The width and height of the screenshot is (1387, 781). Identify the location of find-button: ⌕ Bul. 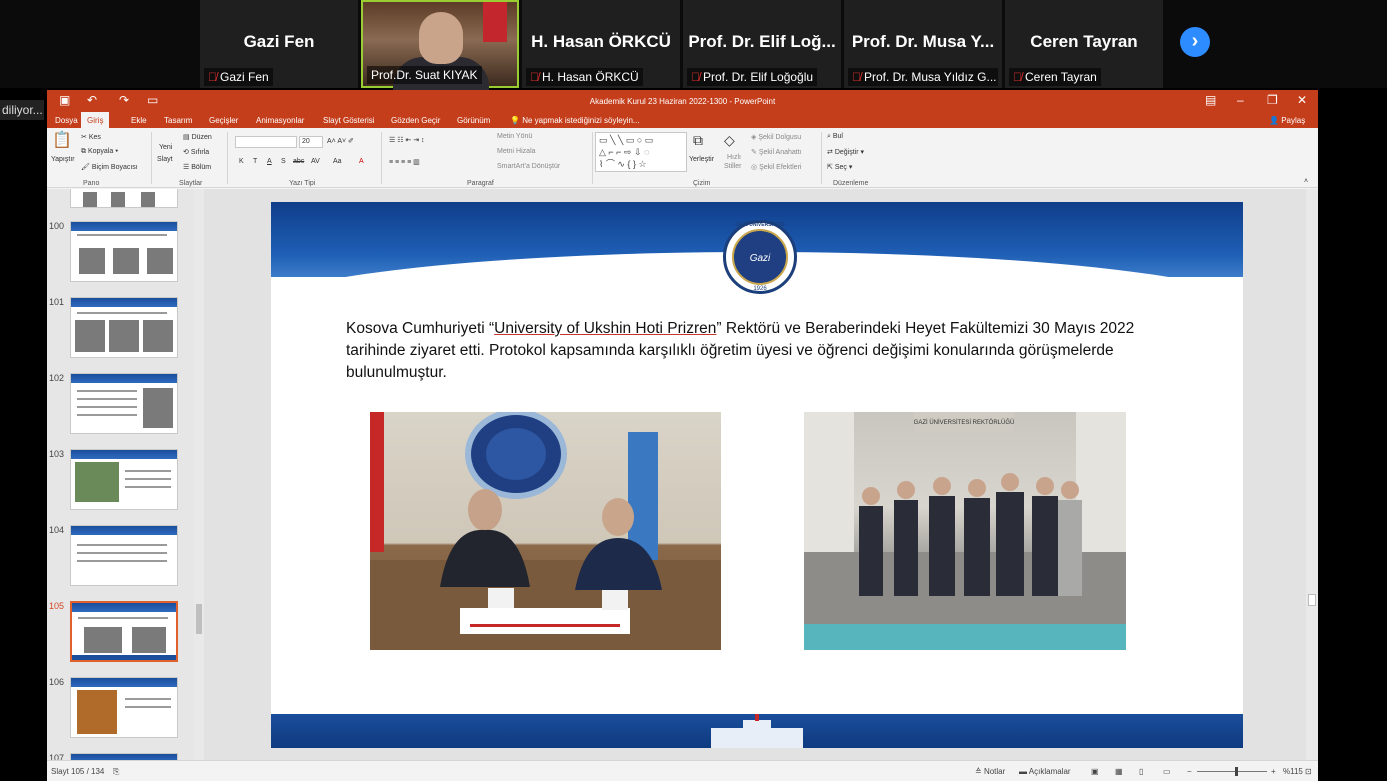
(835, 137).